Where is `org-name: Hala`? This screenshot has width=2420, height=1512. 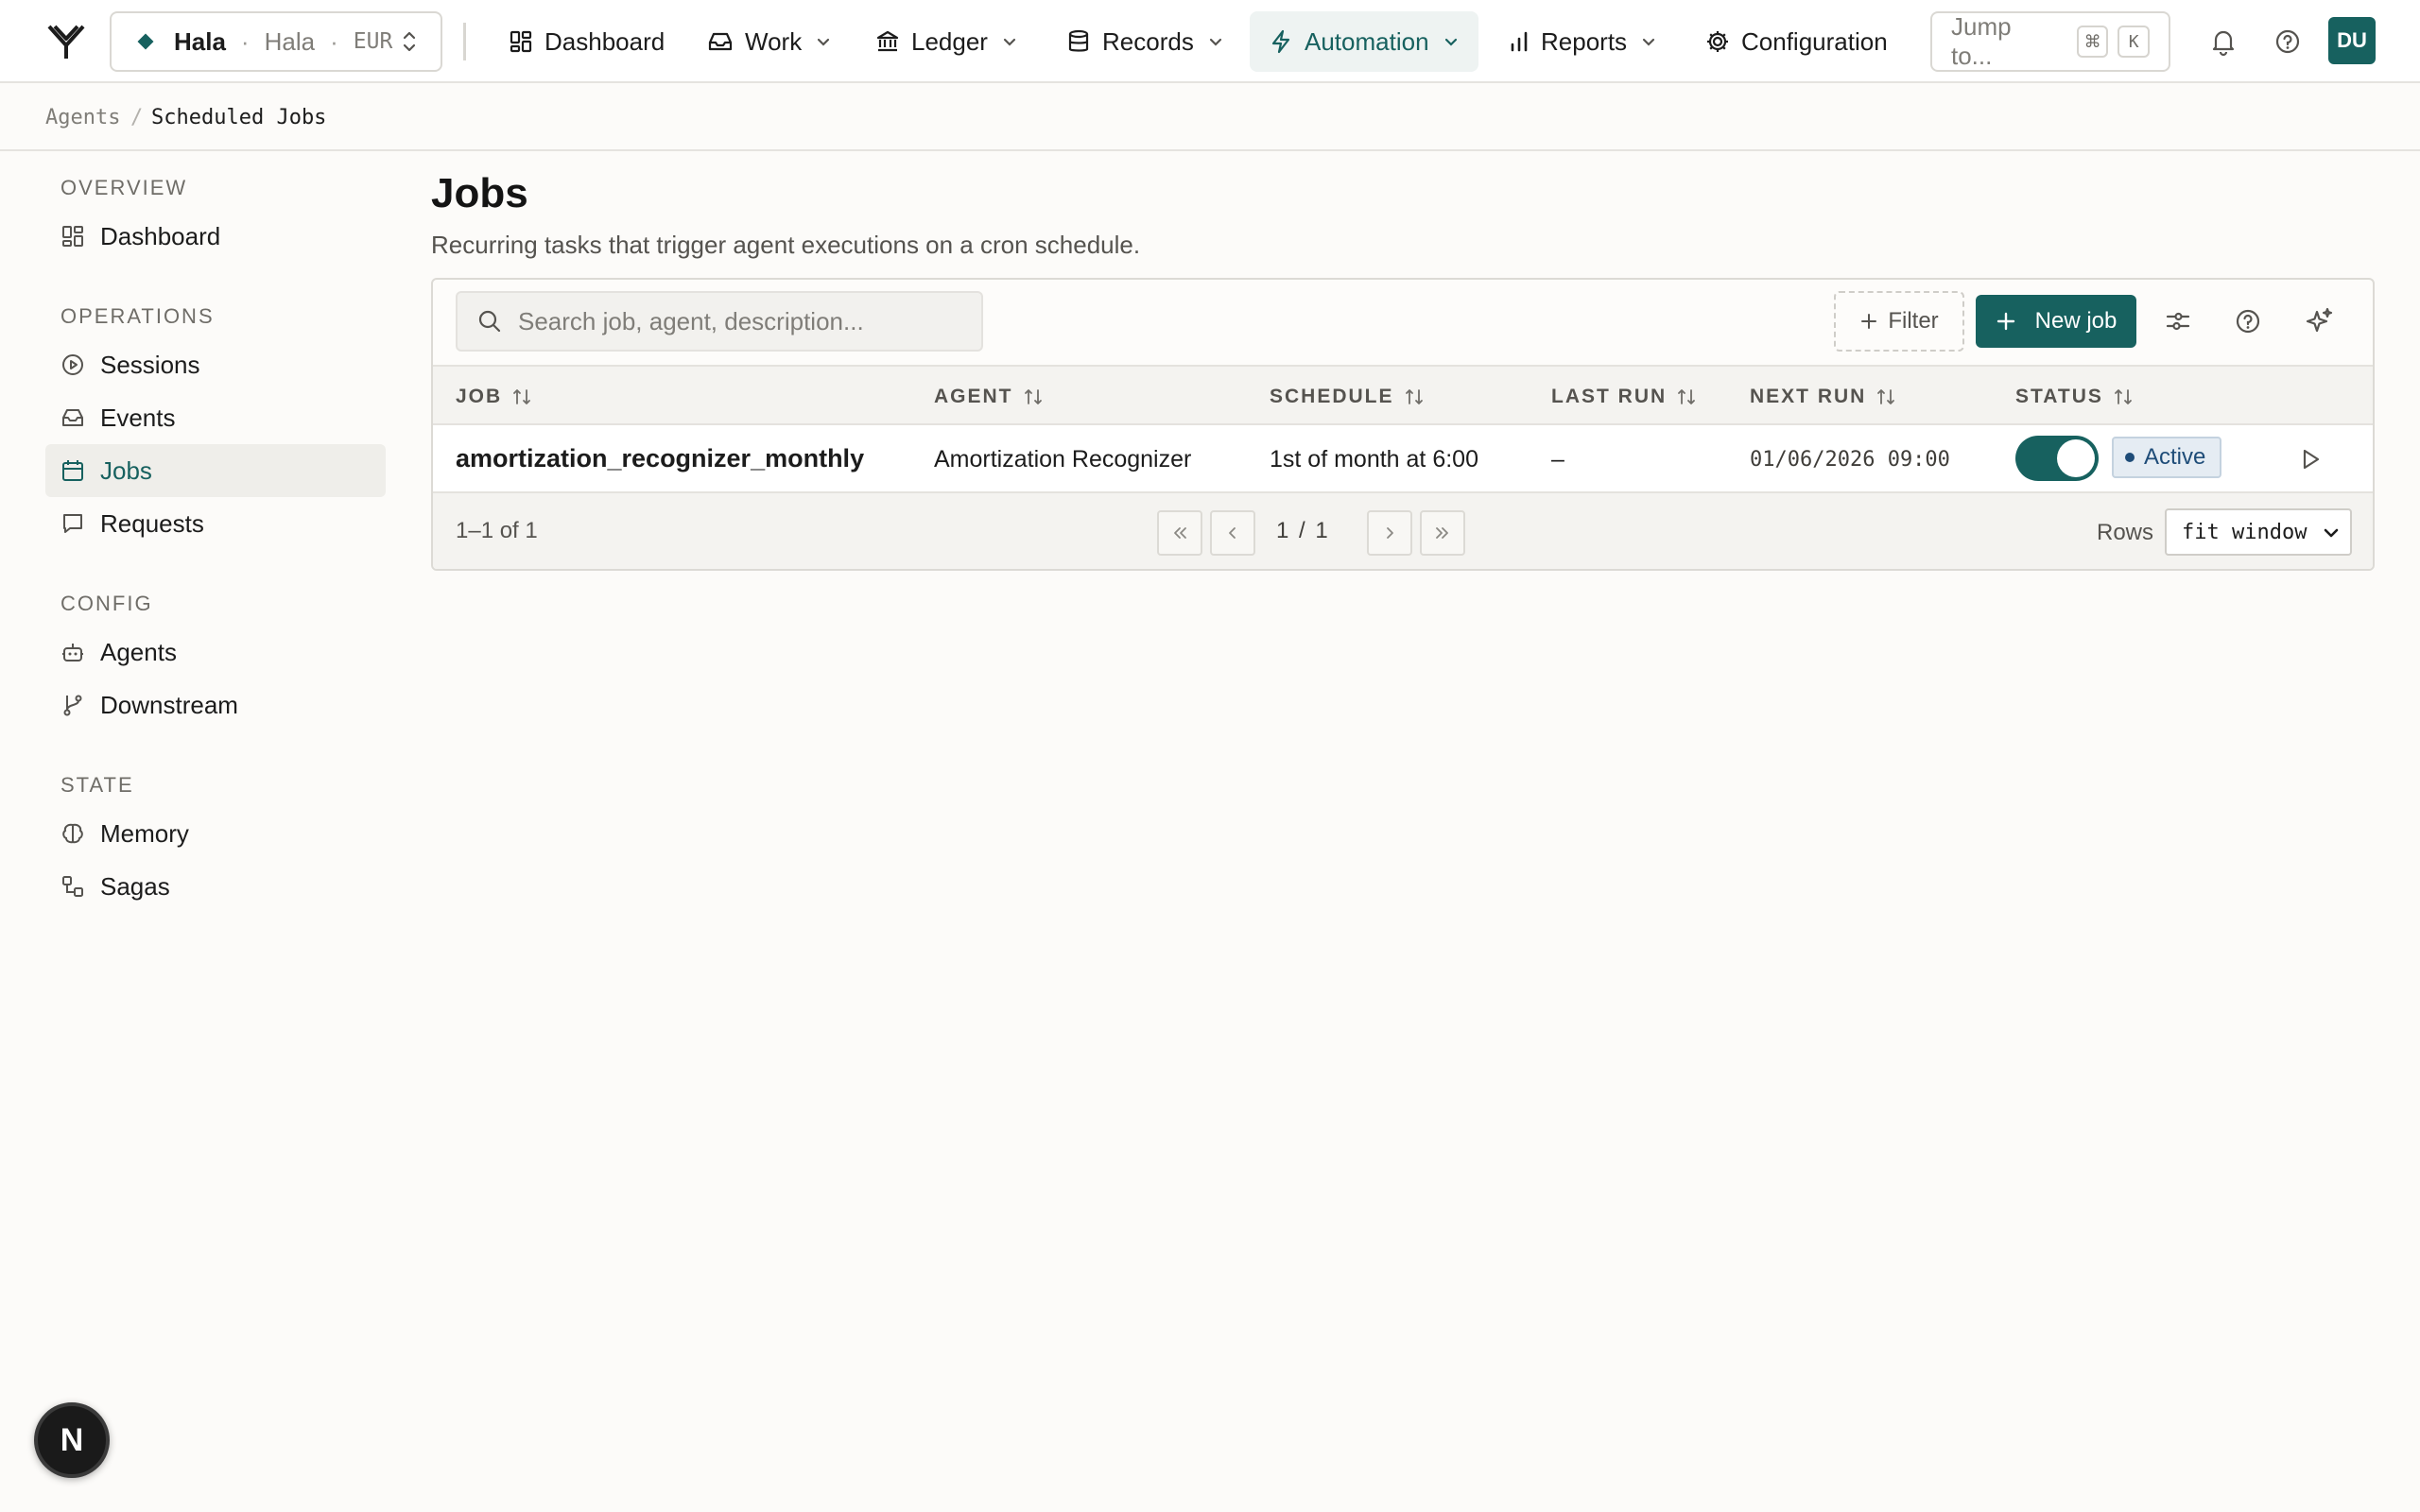 org-name: Hala is located at coordinates (200, 41).